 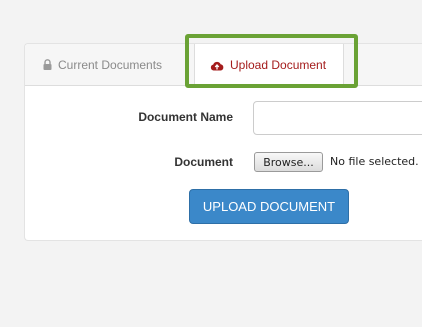 I want to click on tab-current-documents-label: Current Documents, so click(x=110, y=64).